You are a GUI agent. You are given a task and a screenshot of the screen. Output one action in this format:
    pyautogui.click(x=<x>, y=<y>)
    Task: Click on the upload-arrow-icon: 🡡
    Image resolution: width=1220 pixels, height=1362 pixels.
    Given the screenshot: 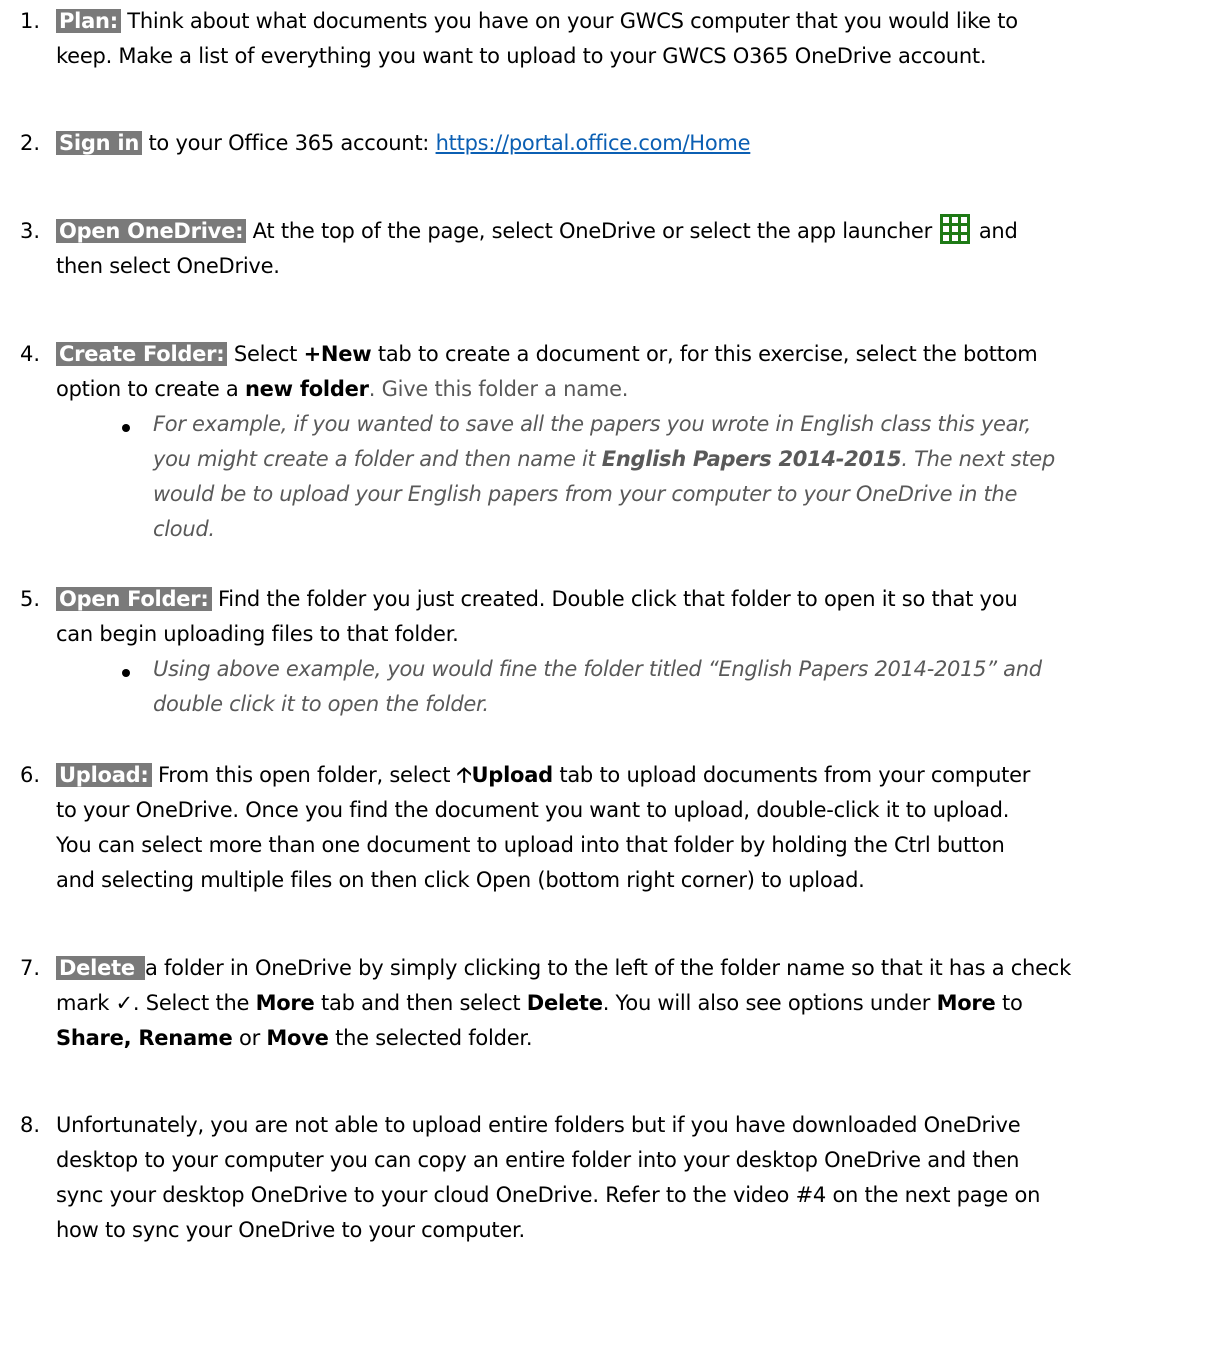 What is the action you would take?
    pyautogui.click(x=464, y=775)
    